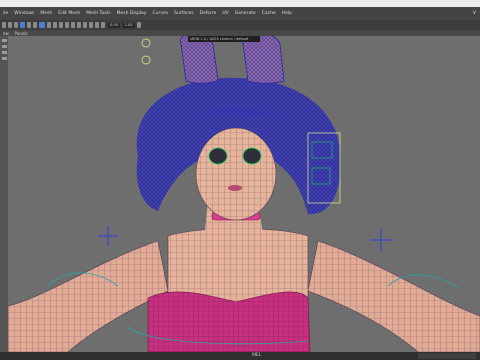 The width and height of the screenshot is (480, 360). What do you see at coordinates (252, 156) in the screenshot?
I see `right-eye` at bounding box center [252, 156].